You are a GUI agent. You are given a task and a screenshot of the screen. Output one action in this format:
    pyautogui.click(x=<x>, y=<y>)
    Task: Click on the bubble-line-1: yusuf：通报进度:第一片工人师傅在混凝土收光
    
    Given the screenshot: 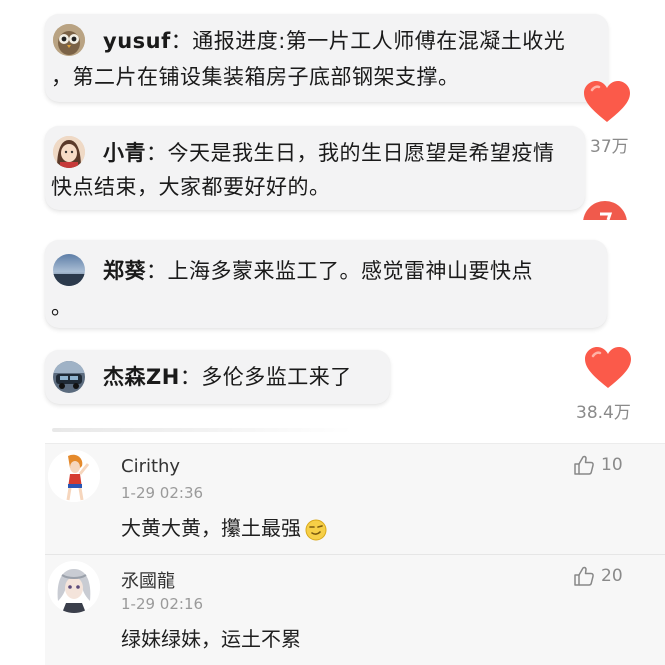 What is the action you would take?
    pyautogui.click(x=334, y=41)
    